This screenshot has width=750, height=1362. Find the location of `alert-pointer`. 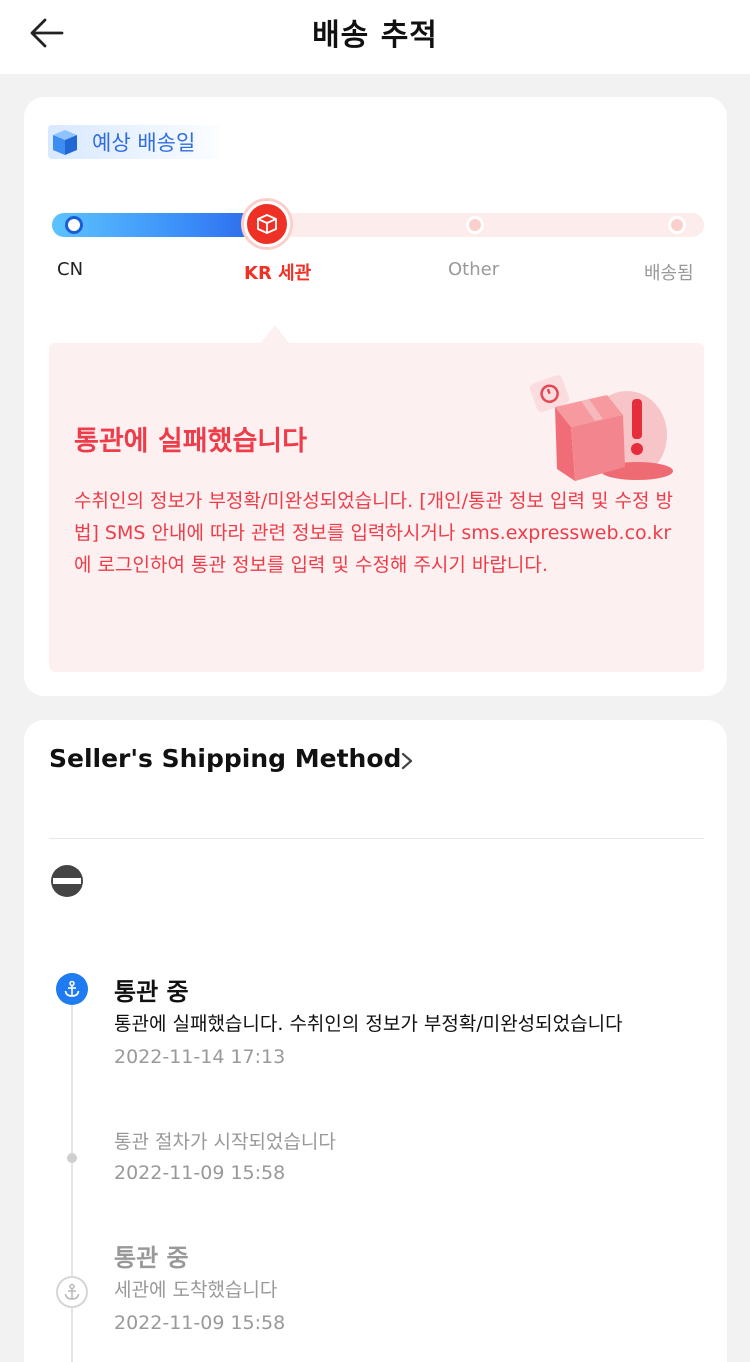

alert-pointer is located at coordinates (275, 334).